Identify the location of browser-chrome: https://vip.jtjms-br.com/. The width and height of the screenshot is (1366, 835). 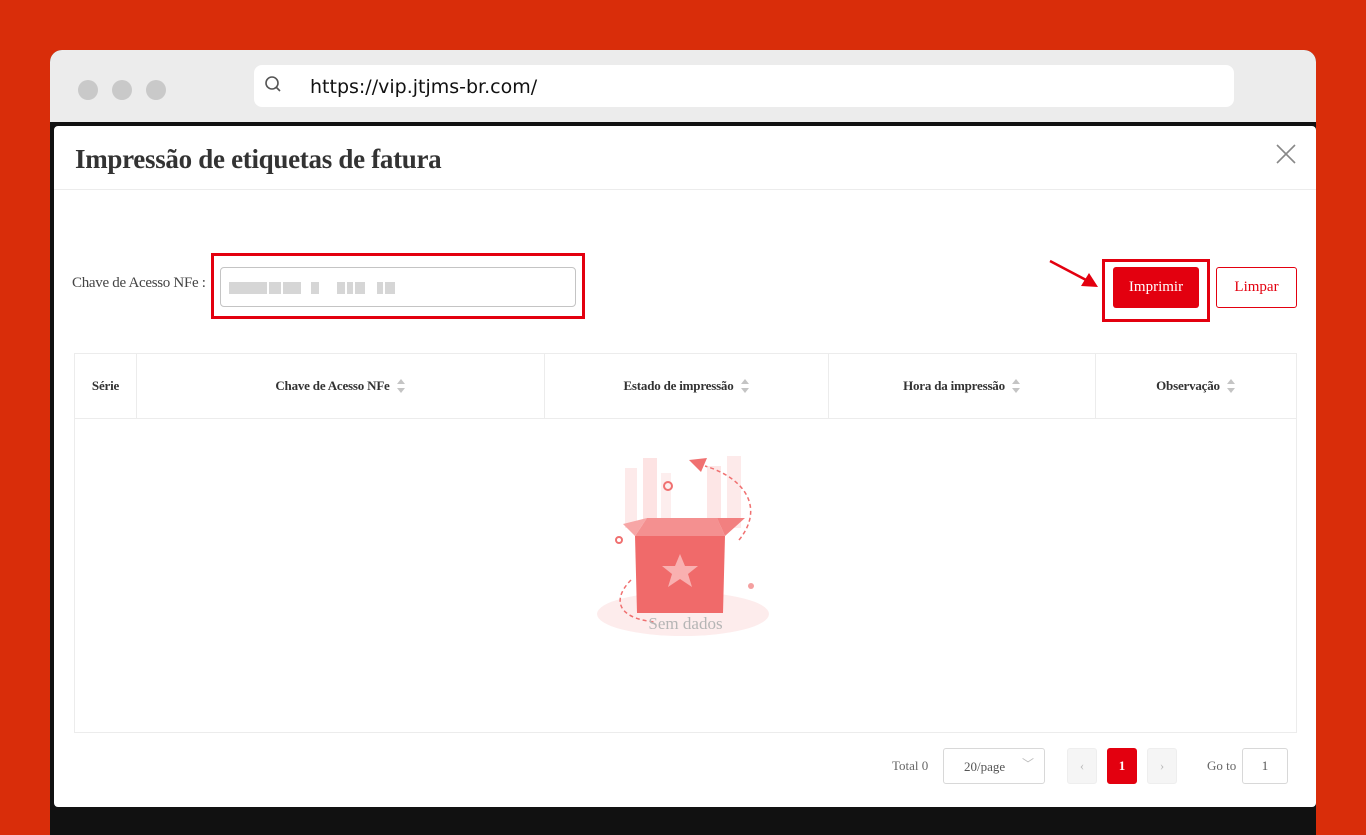
(683, 86).